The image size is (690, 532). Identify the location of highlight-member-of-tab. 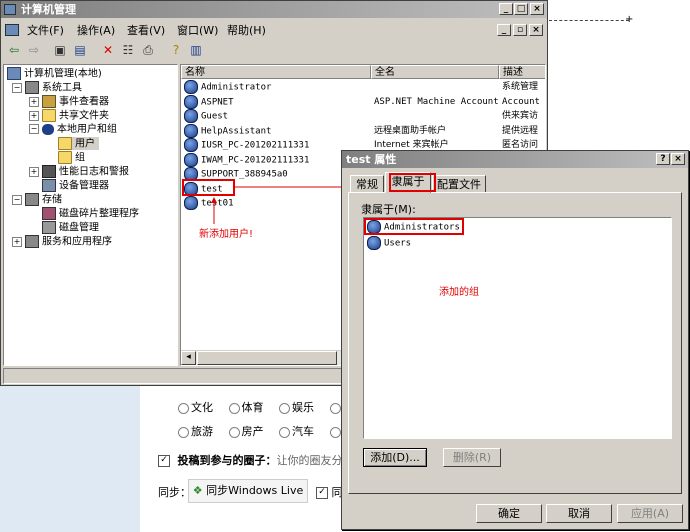
(412, 182).